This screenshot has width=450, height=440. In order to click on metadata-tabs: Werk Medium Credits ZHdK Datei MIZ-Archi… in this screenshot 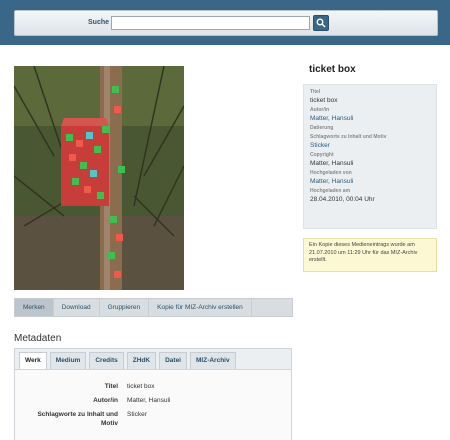, I will do `click(153, 358)`.